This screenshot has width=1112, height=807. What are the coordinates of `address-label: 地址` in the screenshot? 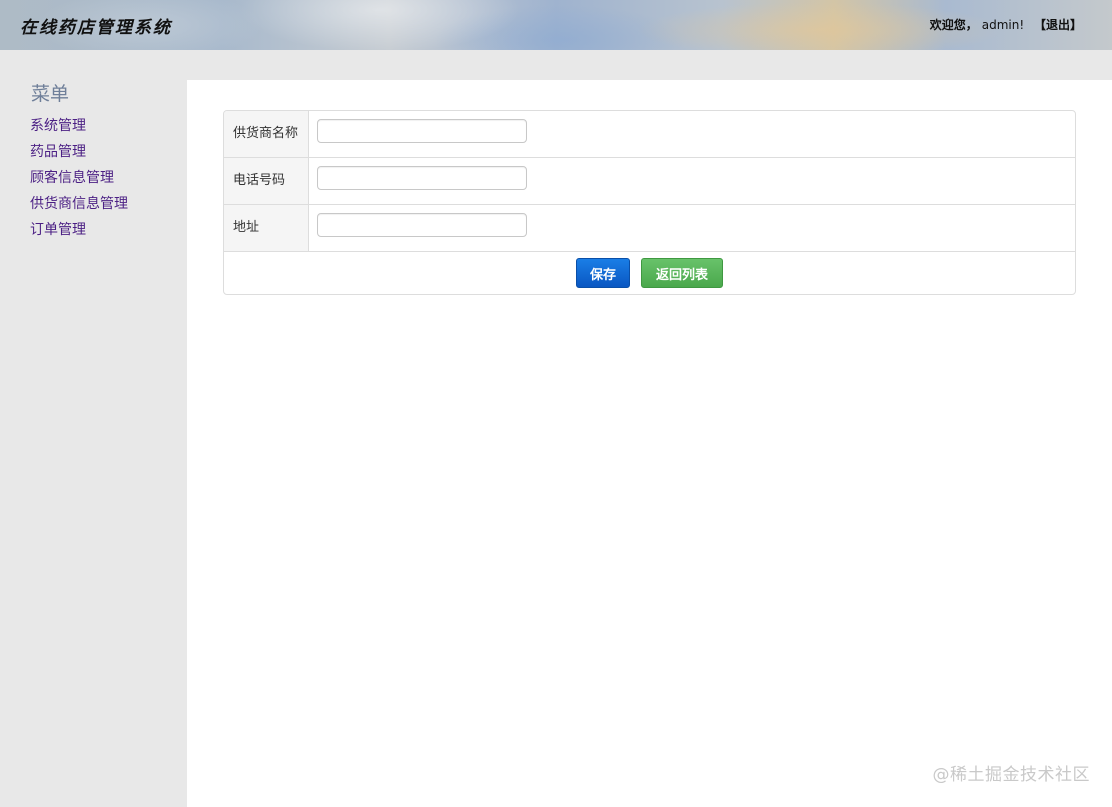 It's located at (266, 228).